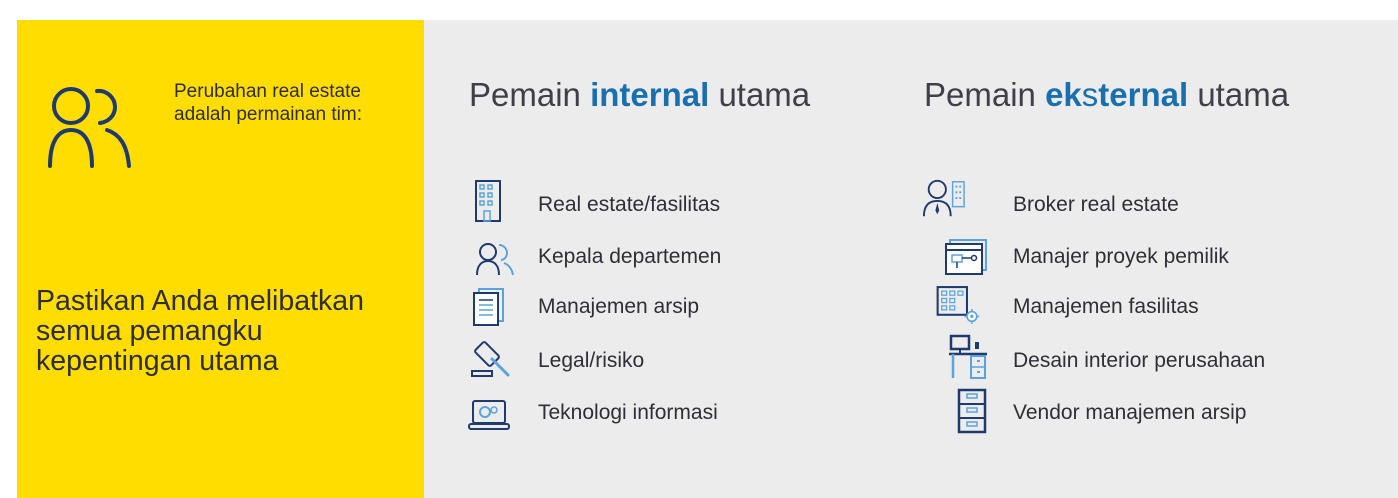  Describe the element at coordinates (1107, 94) in the screenshot. I see `external-heading: Pemain eksternal utama` at that location.